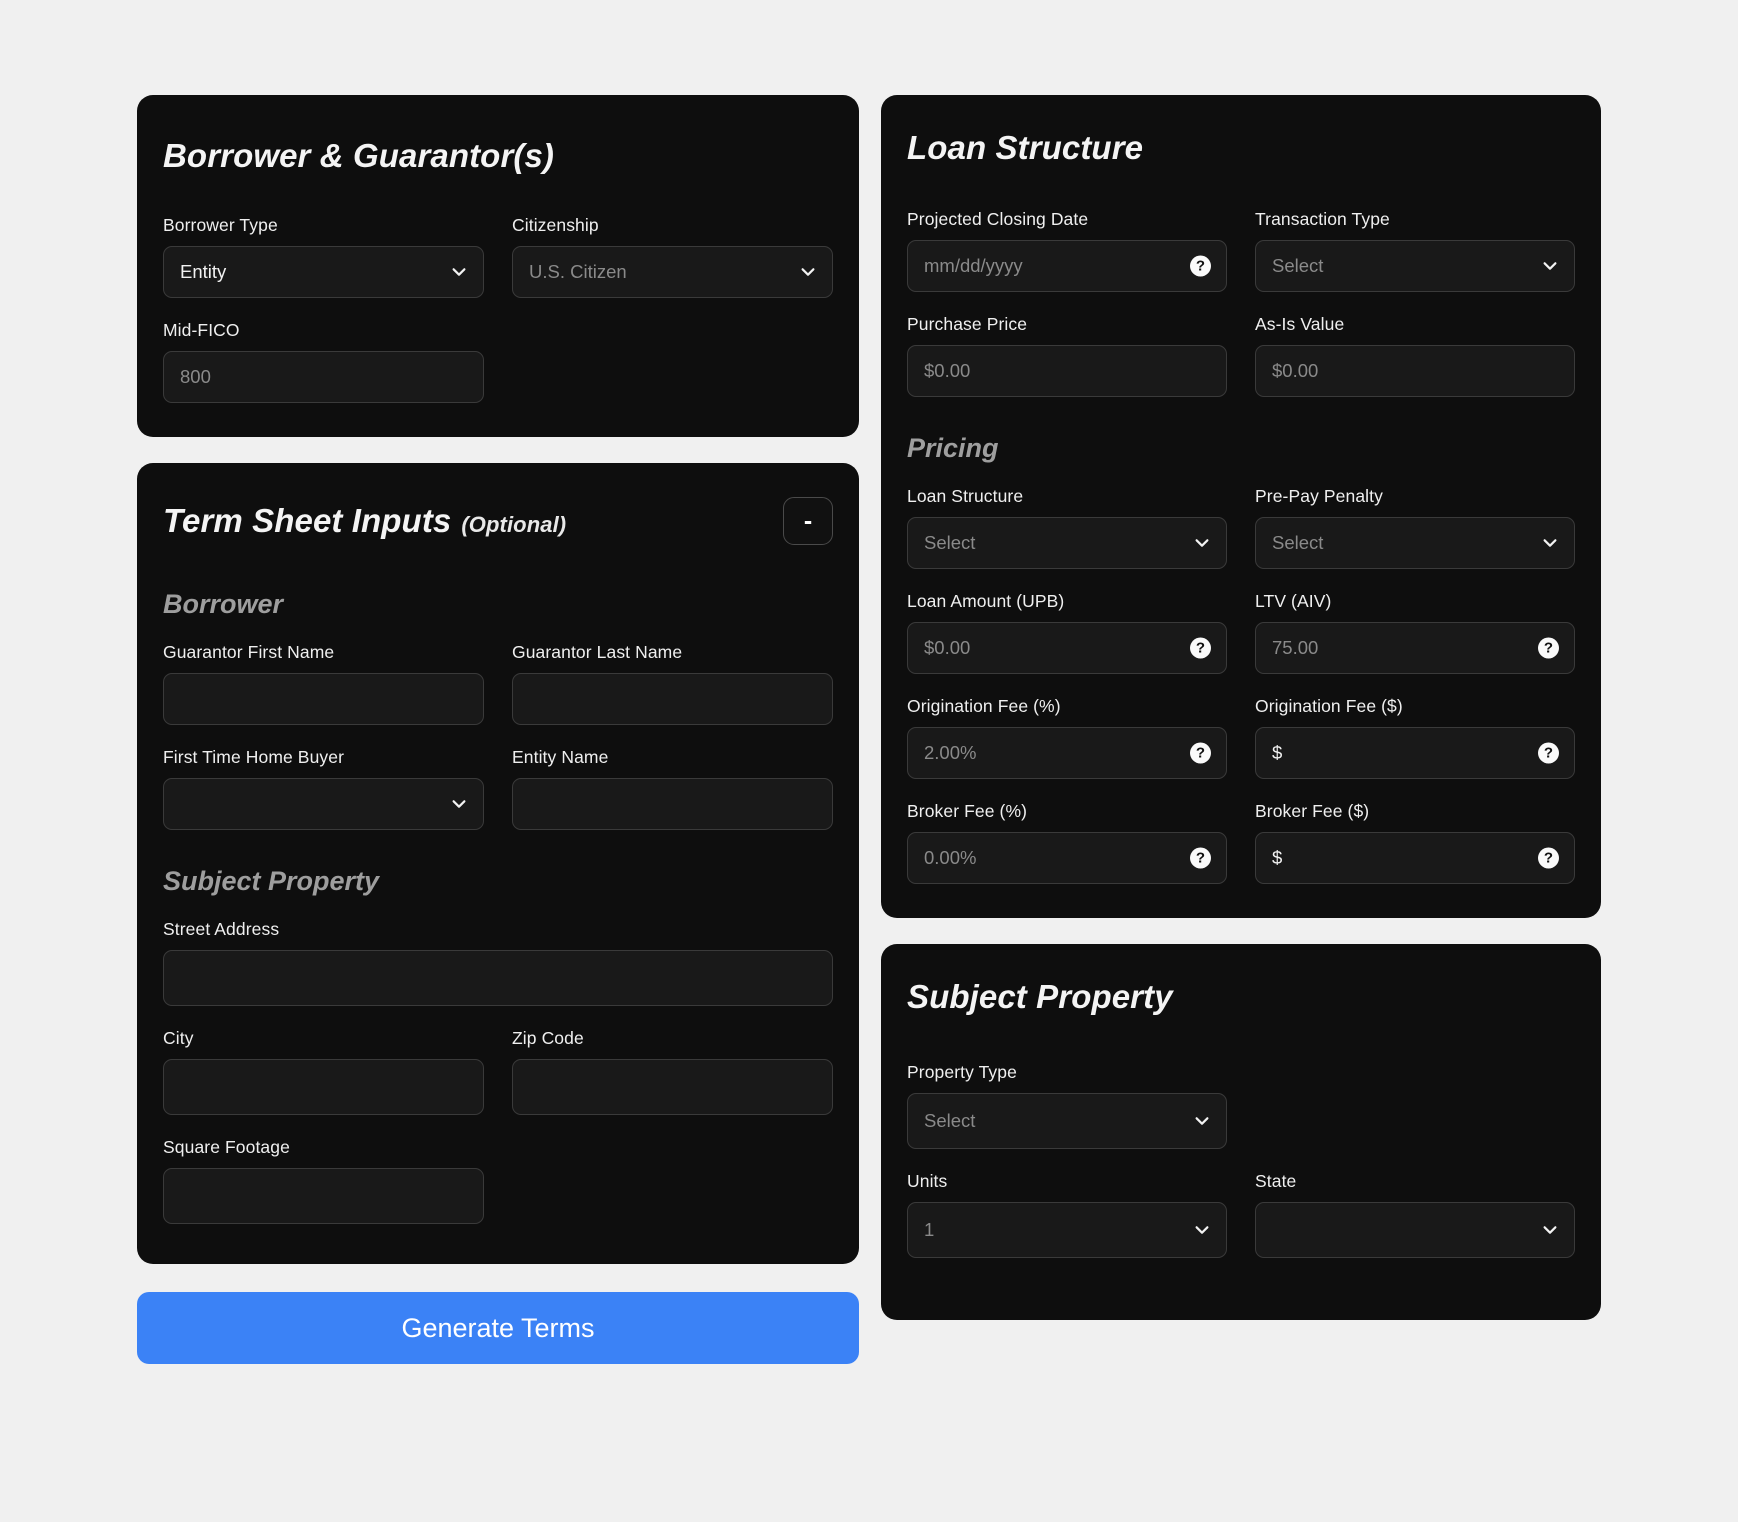 Image resolution: width=1738 pixels, height=1522 pixels. Describe the element at coordinates (203, 271) in the screenshot. I see `borrower-type-value: Entity` at that location.